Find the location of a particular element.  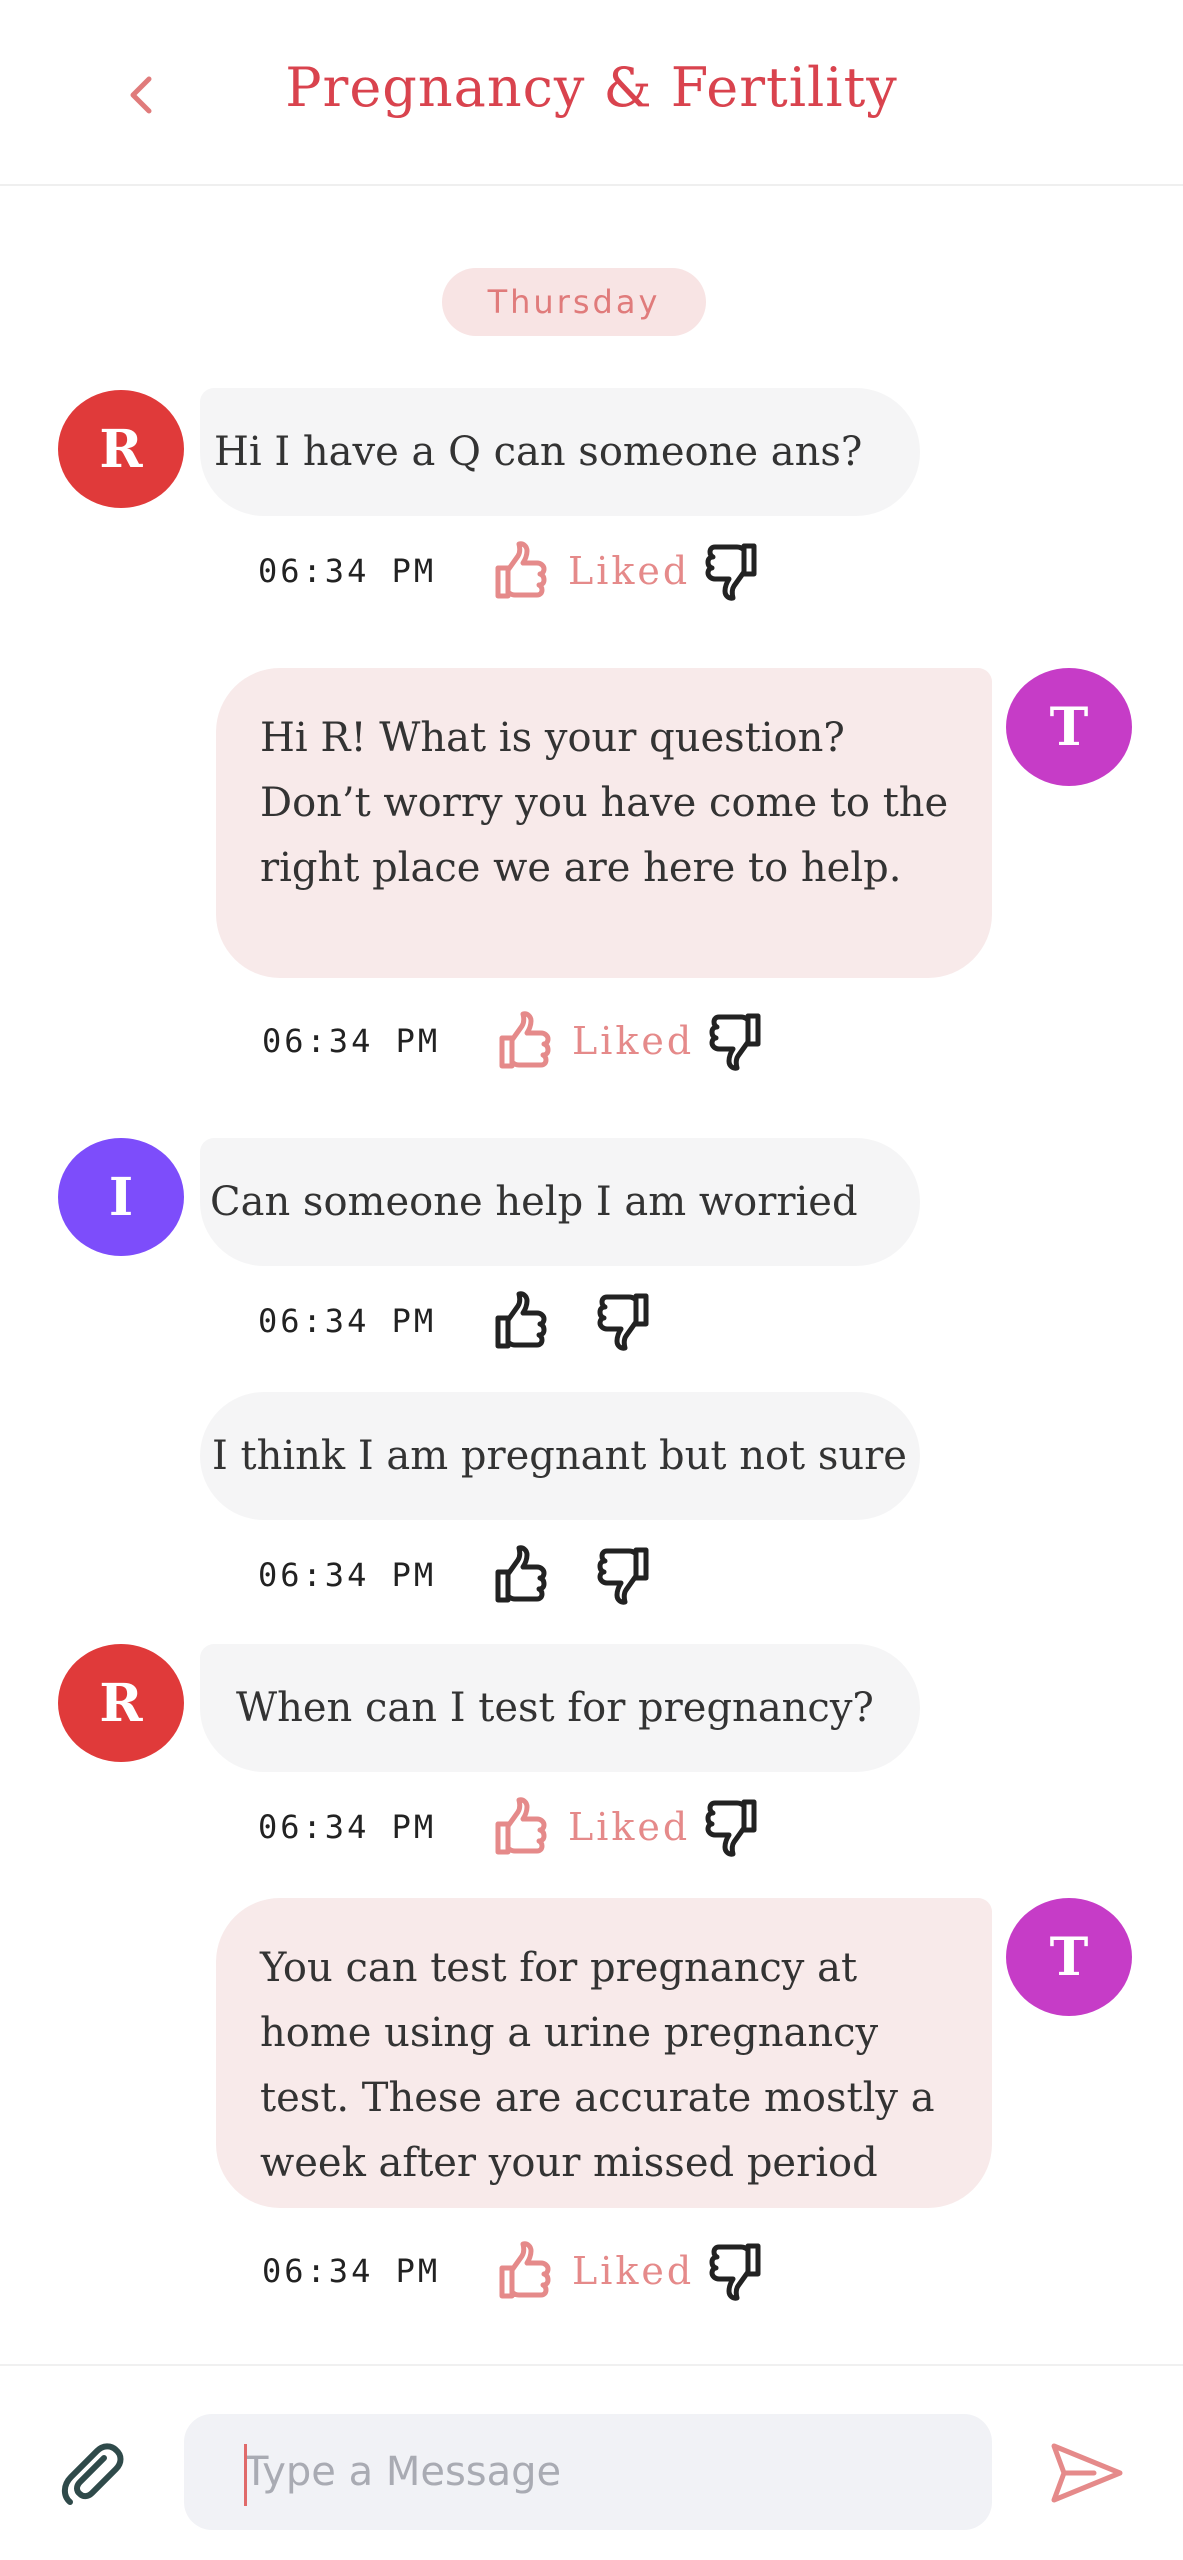

message-composer is located at coordinates (591, 2462).